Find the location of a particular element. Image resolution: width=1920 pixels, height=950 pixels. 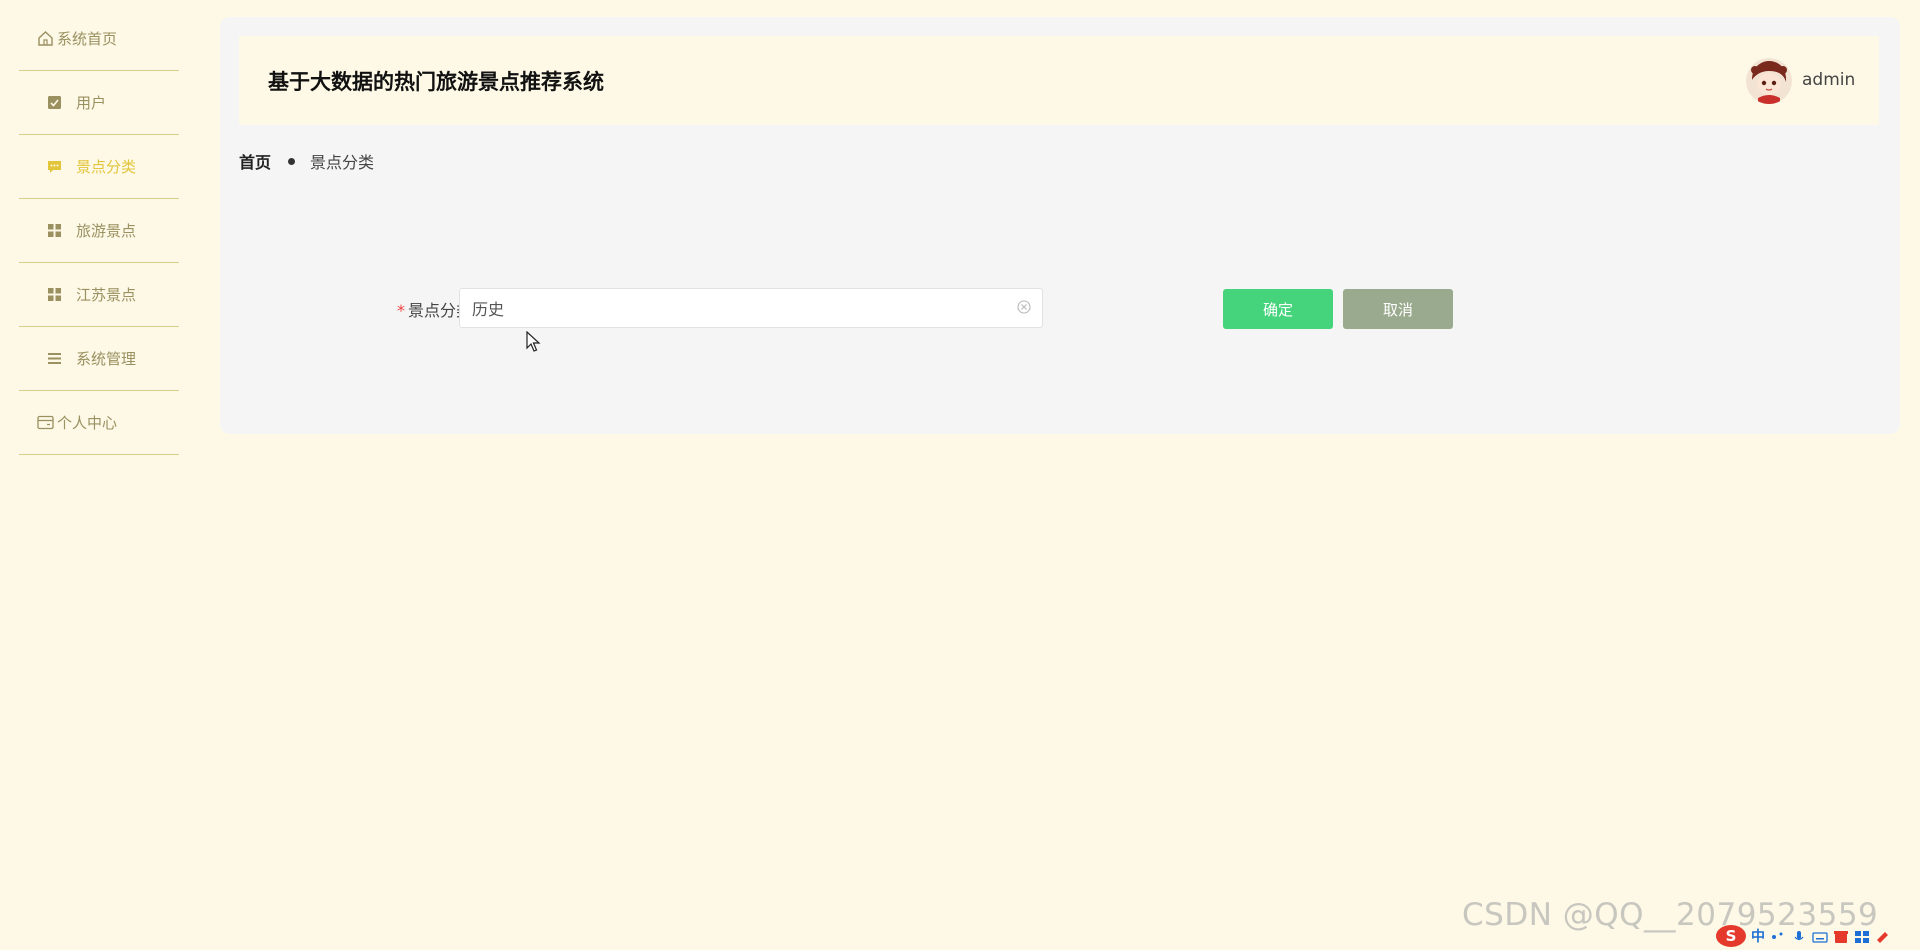

scenic-category-input is located at coordinates (730, 308).